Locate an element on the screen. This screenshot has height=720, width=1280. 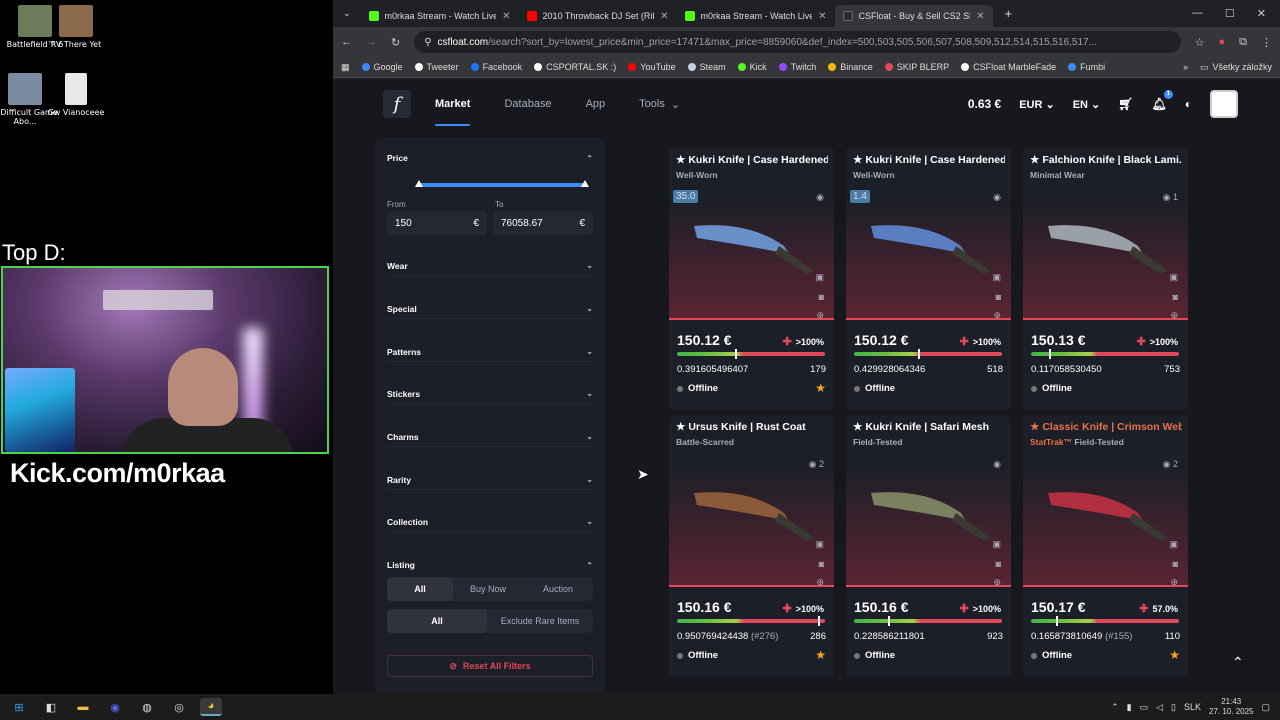
item-image: ◉ 1 ▣ ◙ ⊕ is located at coordinates (1105, 253).